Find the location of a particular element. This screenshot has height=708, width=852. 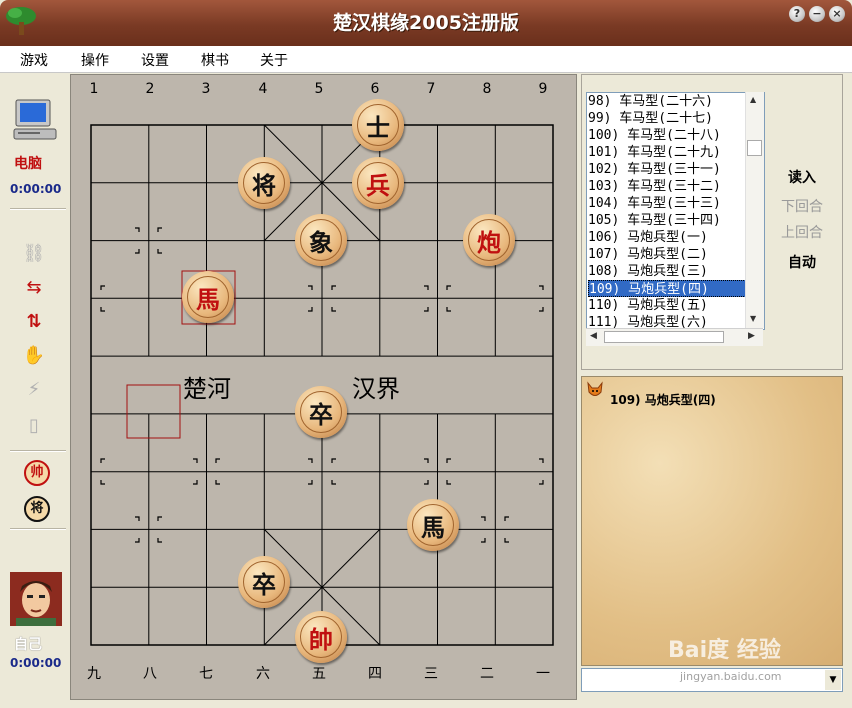

scroll-up-arrow-icon: ▲ is located at coordinates (753, 99).